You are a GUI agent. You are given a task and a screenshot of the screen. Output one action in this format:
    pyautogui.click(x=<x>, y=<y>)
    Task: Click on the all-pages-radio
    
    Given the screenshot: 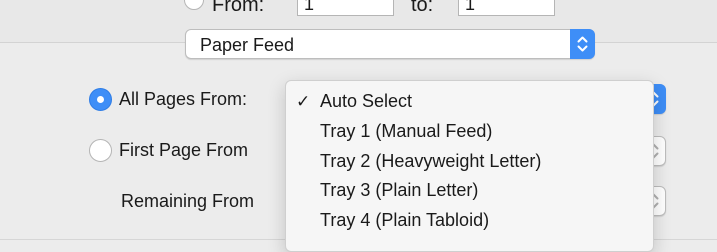 What is the action you would take?
    pyautogui.click(x=100, y=99)
    